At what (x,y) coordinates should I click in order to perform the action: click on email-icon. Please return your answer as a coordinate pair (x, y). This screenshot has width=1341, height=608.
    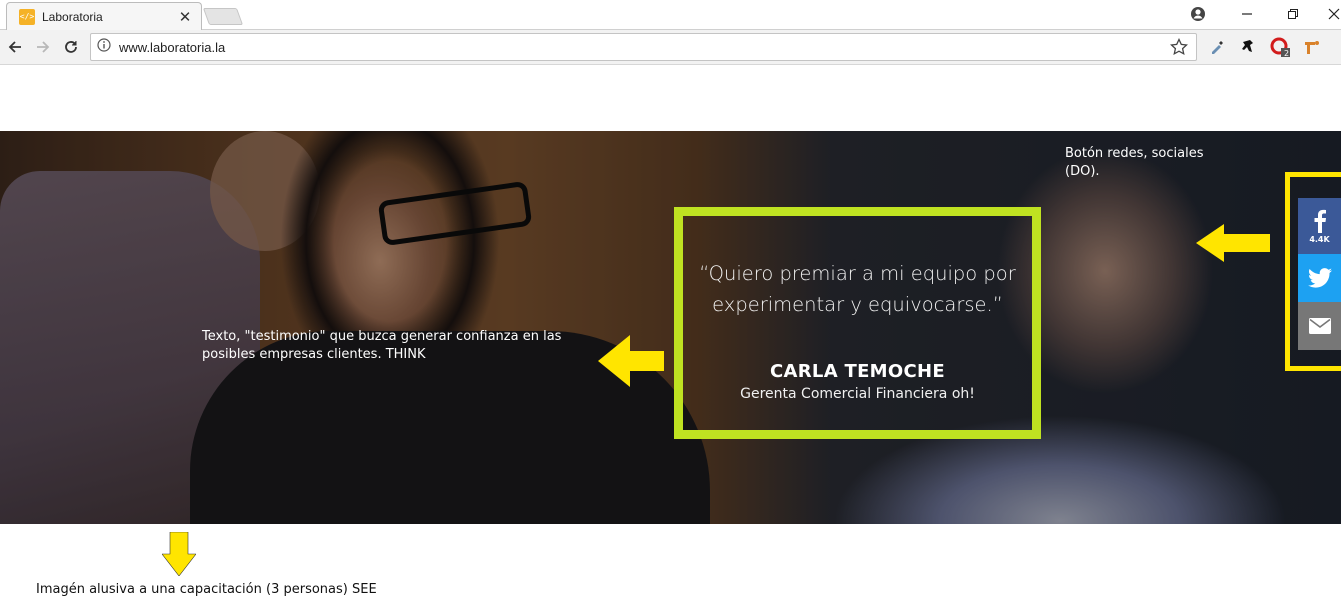
    Looking at the image, I should click on (1319, 326).